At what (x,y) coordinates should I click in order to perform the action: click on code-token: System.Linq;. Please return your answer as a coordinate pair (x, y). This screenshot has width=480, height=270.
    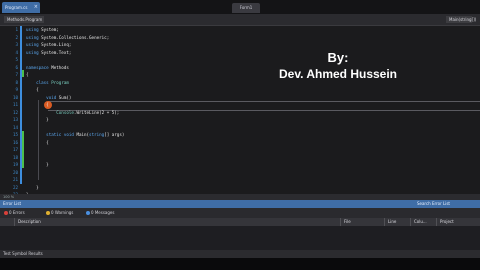
    Looking at the image, I should click on (56, 44).